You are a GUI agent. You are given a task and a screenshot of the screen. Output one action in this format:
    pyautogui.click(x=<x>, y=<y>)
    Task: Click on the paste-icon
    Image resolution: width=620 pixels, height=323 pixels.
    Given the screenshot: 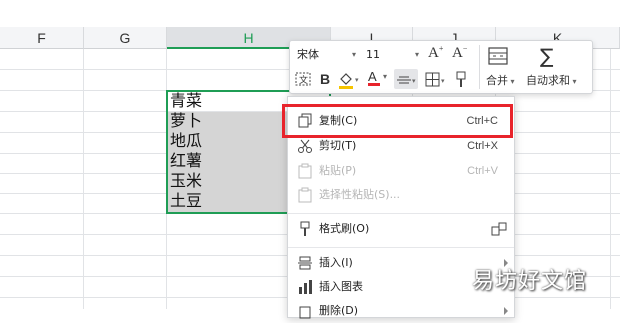 What is the action you would take?
    pyautogui.click(x=305, y=171)
    